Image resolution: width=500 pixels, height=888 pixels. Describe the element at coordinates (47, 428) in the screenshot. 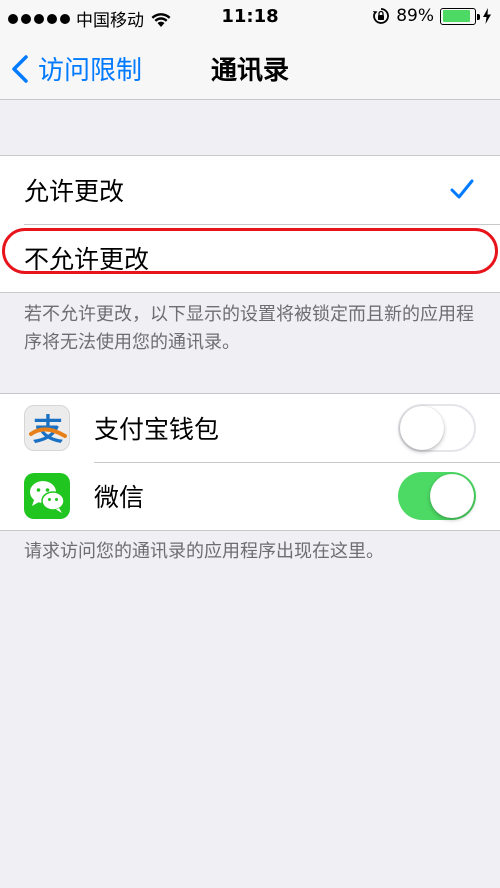

I see `alipay-icon: 支` at that location.